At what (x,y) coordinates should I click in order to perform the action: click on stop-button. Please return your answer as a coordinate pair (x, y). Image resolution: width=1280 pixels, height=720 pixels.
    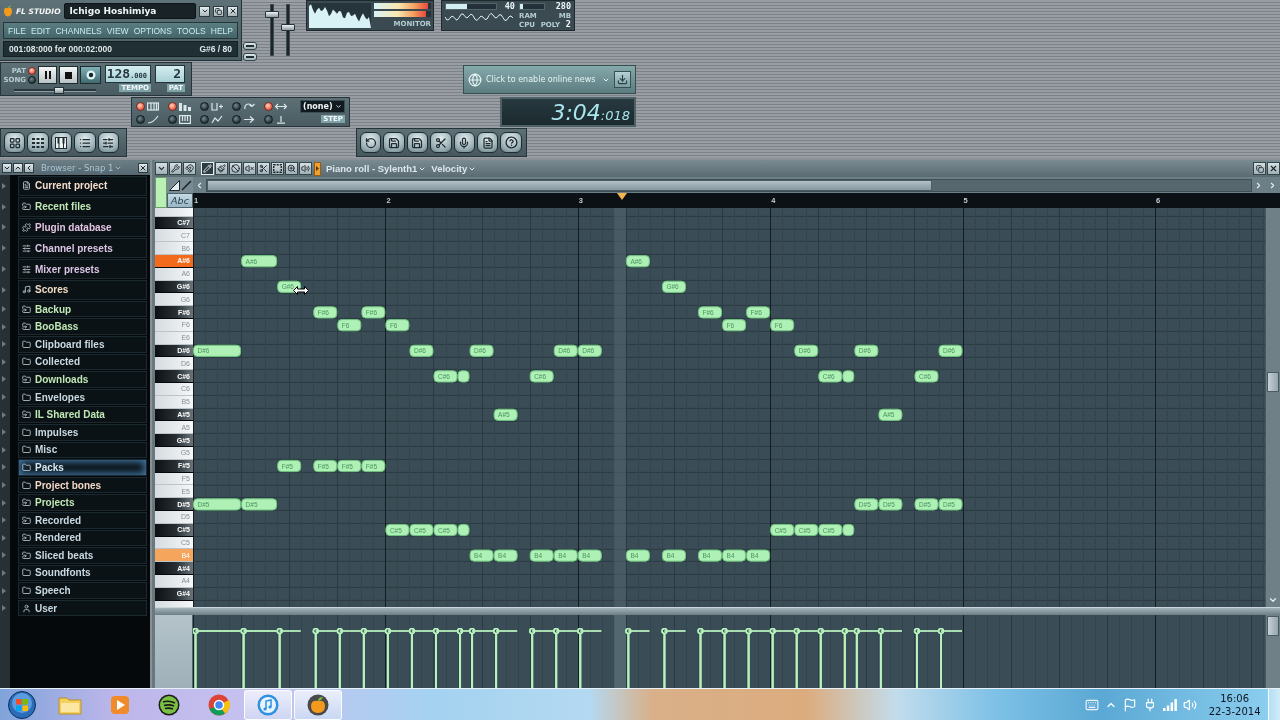
    Looking at the image, I should click on (68, 75).